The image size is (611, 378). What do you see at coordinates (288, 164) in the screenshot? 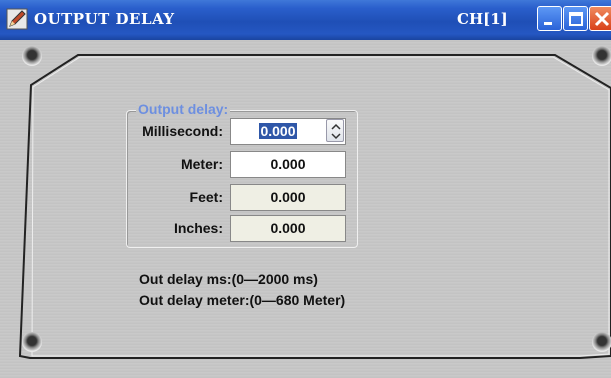
I see `meter-input: 0.000` at bounding box center [288, 164].